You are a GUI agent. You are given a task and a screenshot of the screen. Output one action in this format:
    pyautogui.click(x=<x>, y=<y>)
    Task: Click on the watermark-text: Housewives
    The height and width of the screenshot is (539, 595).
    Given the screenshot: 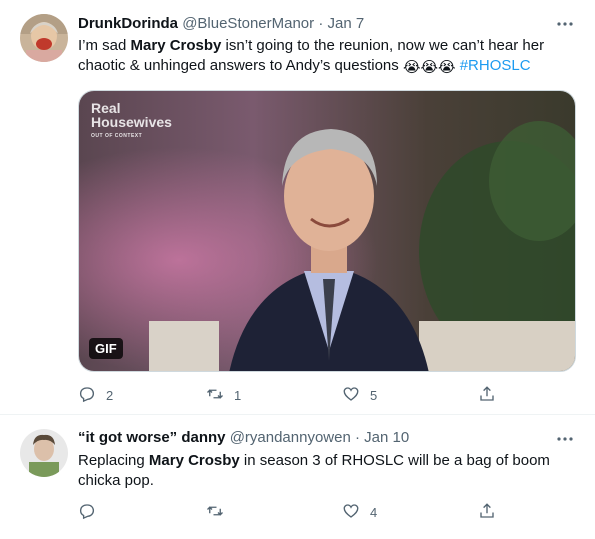 What is the action you would take?
    pyautogui.click(x=131, y=122)
    